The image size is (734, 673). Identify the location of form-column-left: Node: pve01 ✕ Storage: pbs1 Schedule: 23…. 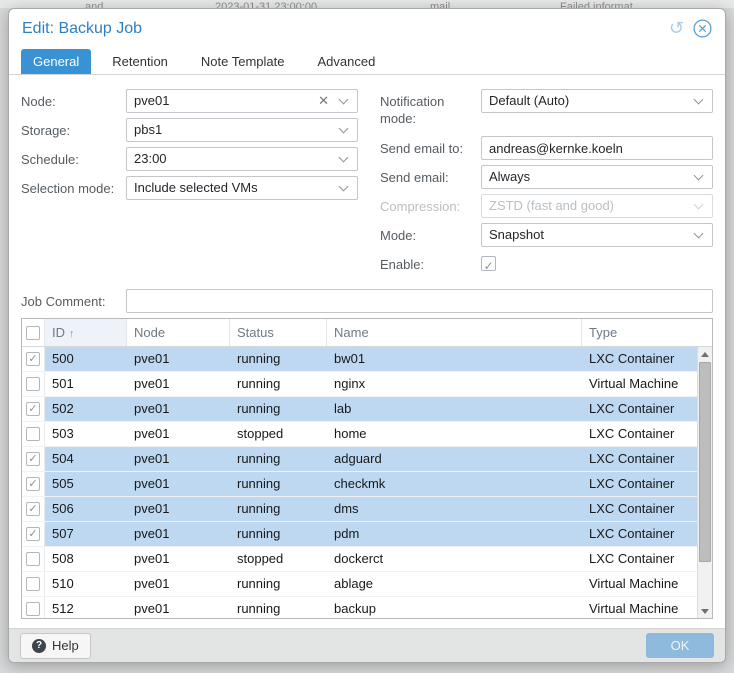
(189, 182).